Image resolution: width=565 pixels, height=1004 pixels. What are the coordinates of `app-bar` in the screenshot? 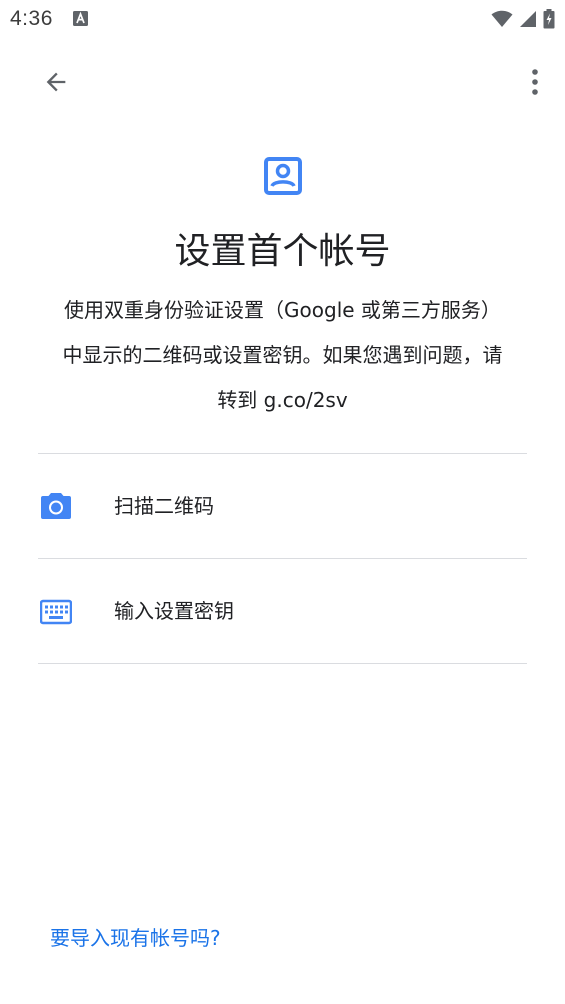 It's located at (282, 81).